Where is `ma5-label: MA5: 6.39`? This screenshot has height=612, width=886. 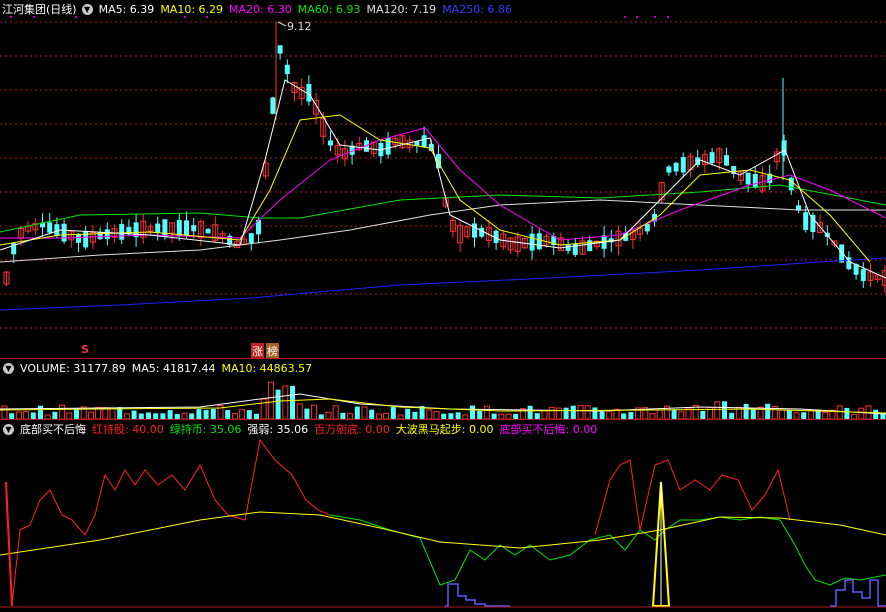
ma5-label: MA5: 6.39 is located at coordinates (126, 9).